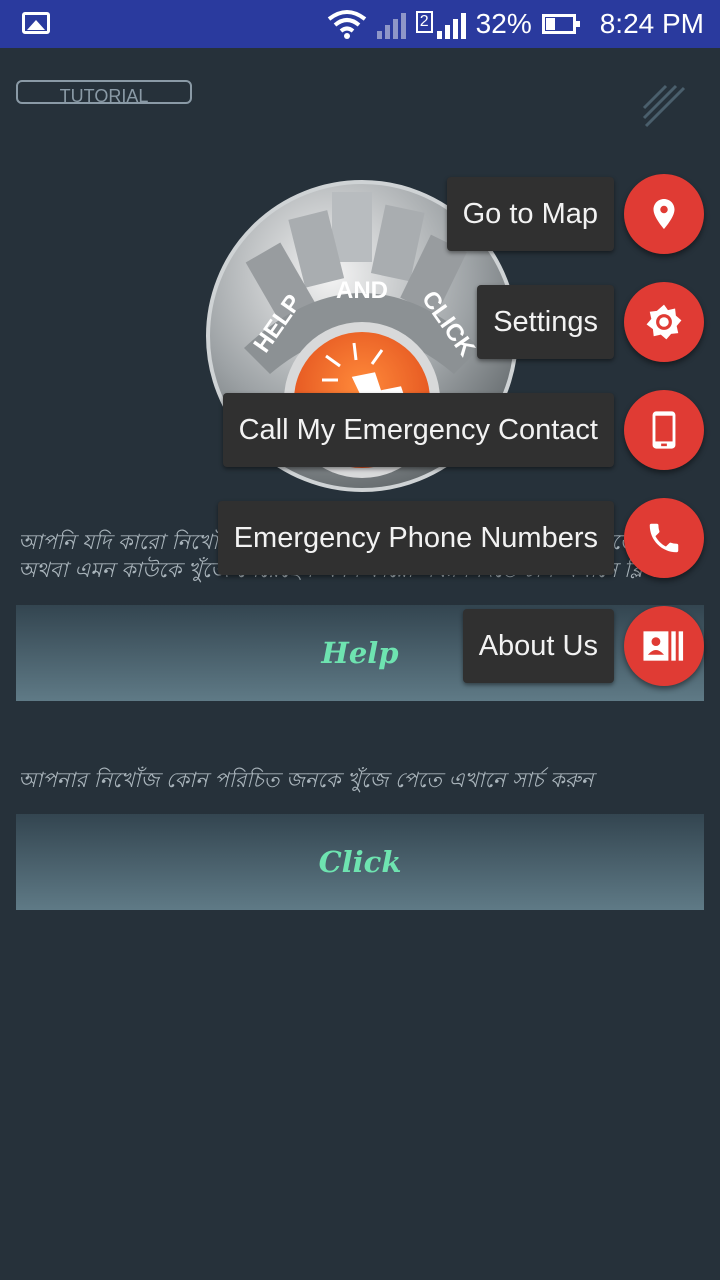  I want to click on status-icons: 2 32% 8:24 PM, so click(515, 24).